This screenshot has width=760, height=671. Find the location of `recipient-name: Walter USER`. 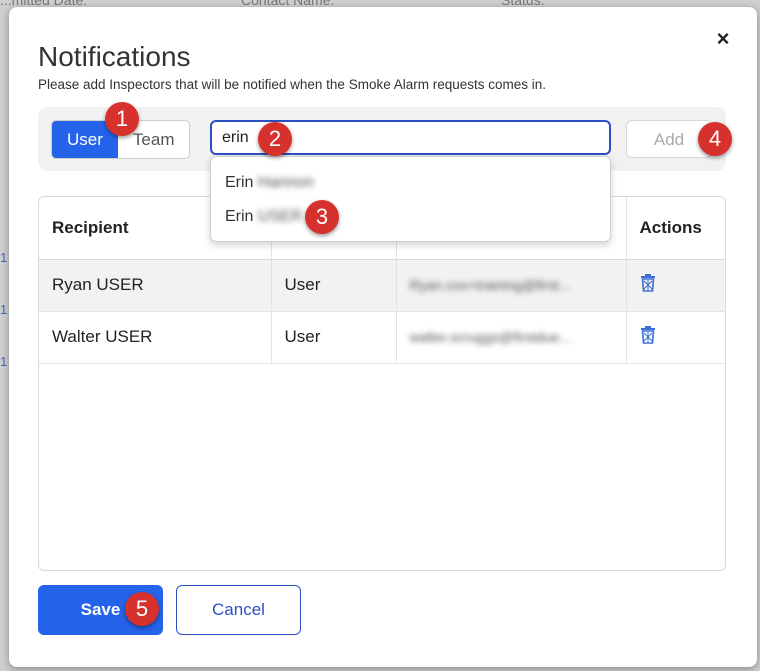

recipient-name: Walter USER is located at coordinates (155, 337).